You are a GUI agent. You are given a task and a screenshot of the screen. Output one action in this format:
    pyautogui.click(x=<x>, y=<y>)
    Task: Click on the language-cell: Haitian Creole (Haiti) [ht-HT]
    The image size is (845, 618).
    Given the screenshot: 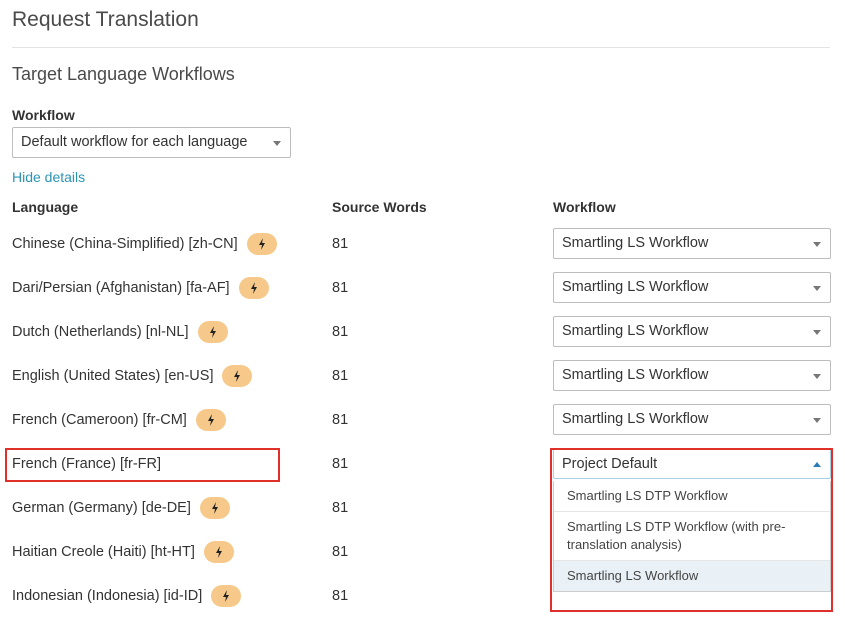 What is the action you would take?
    pyautogui.click(x=123, y=552)
    